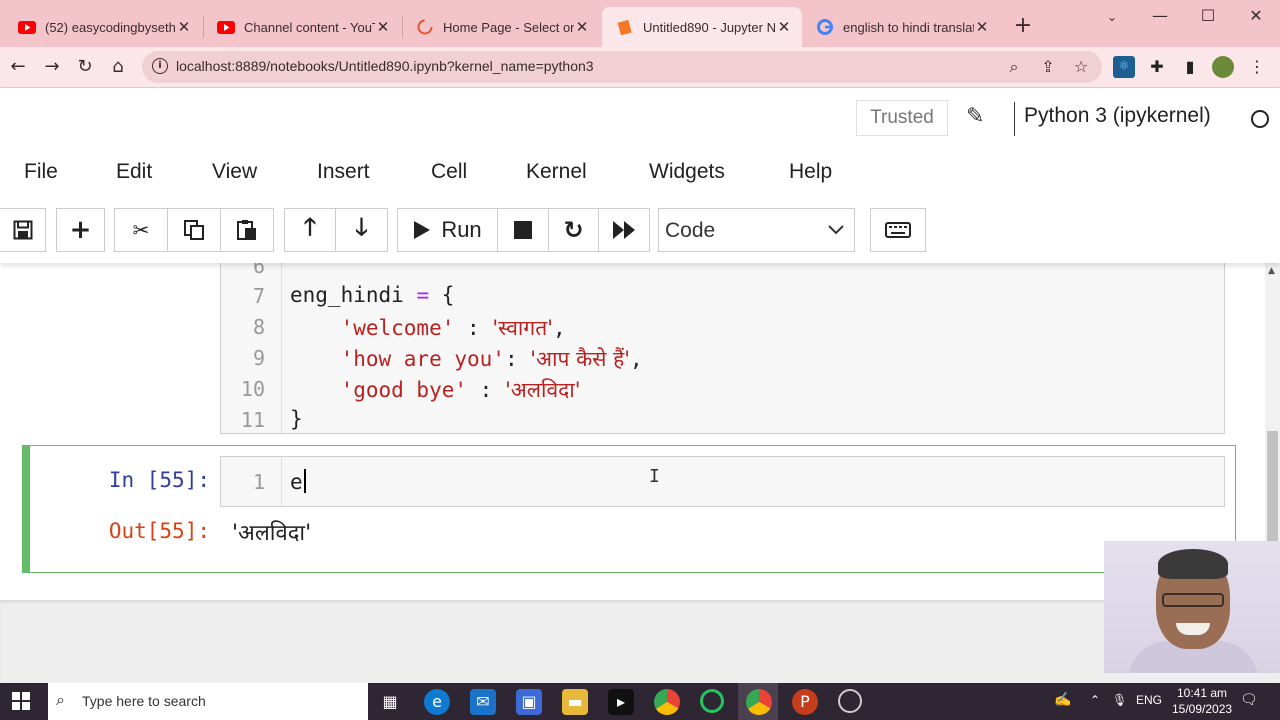 This screenshot has height=720, width=1280. I want to click on insert-cell-button: +, so click(80, 230).